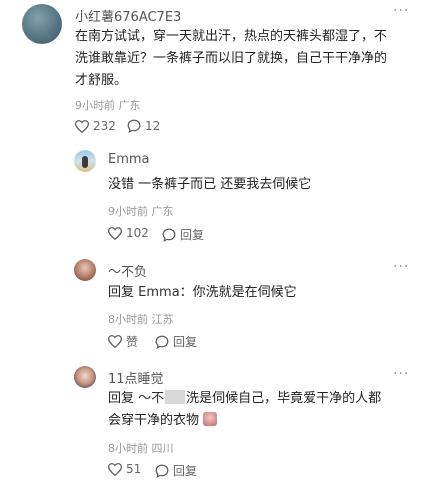 This screenshot has height=481, width=428. What do you see at coordinates (137, 233) in the screenshot?
I see `like-count: 102` at bounding box center [137, 233].